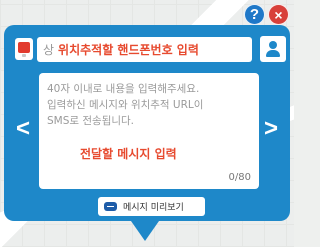 This screenshot has width=320, height=247. What do you see at coordinates (128, 50) in the screenshot?
I see `phone-input-overlay-label: 위치추적할 핸드폰번호 입력` at bounding box center [128, 50].